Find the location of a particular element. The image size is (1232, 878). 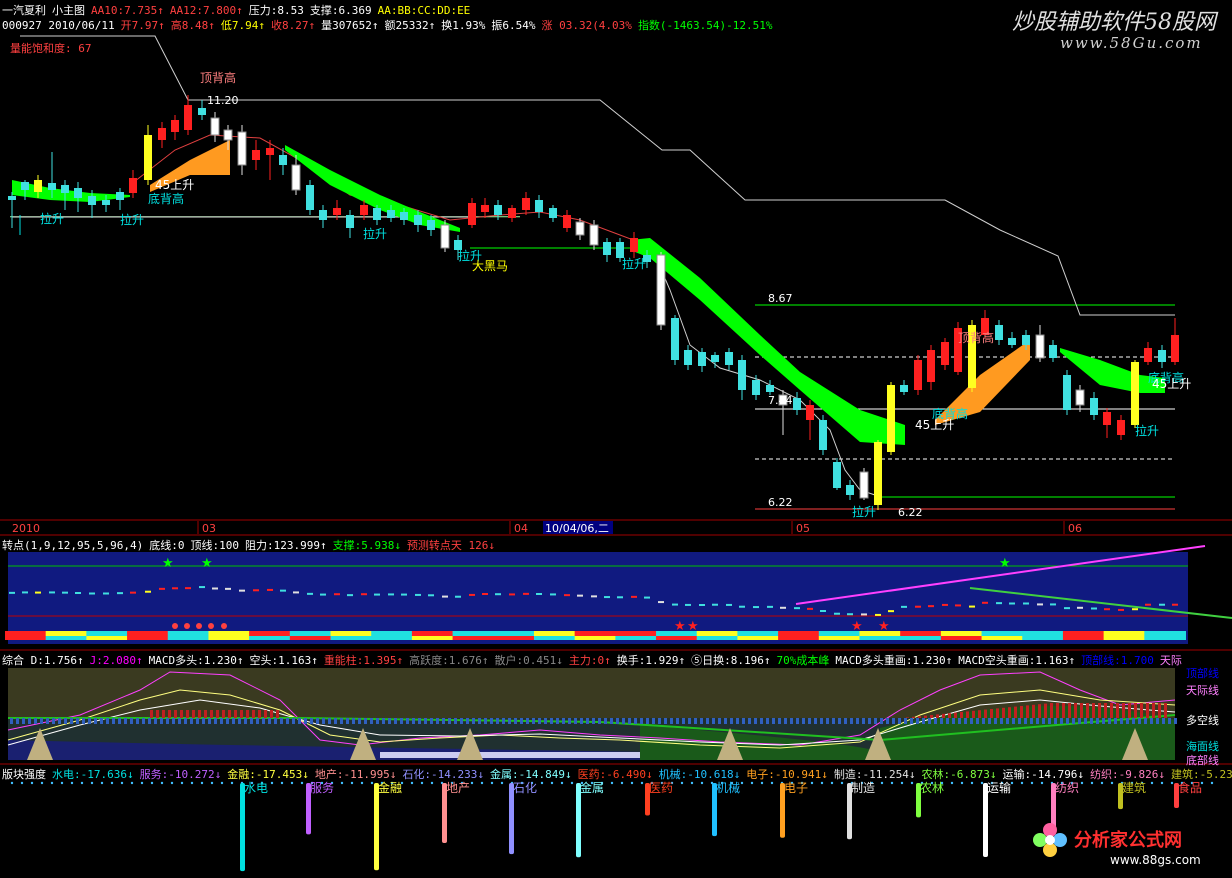

p3h-item-3: 空头:1.163↑ is located at coordinates (283, 660).